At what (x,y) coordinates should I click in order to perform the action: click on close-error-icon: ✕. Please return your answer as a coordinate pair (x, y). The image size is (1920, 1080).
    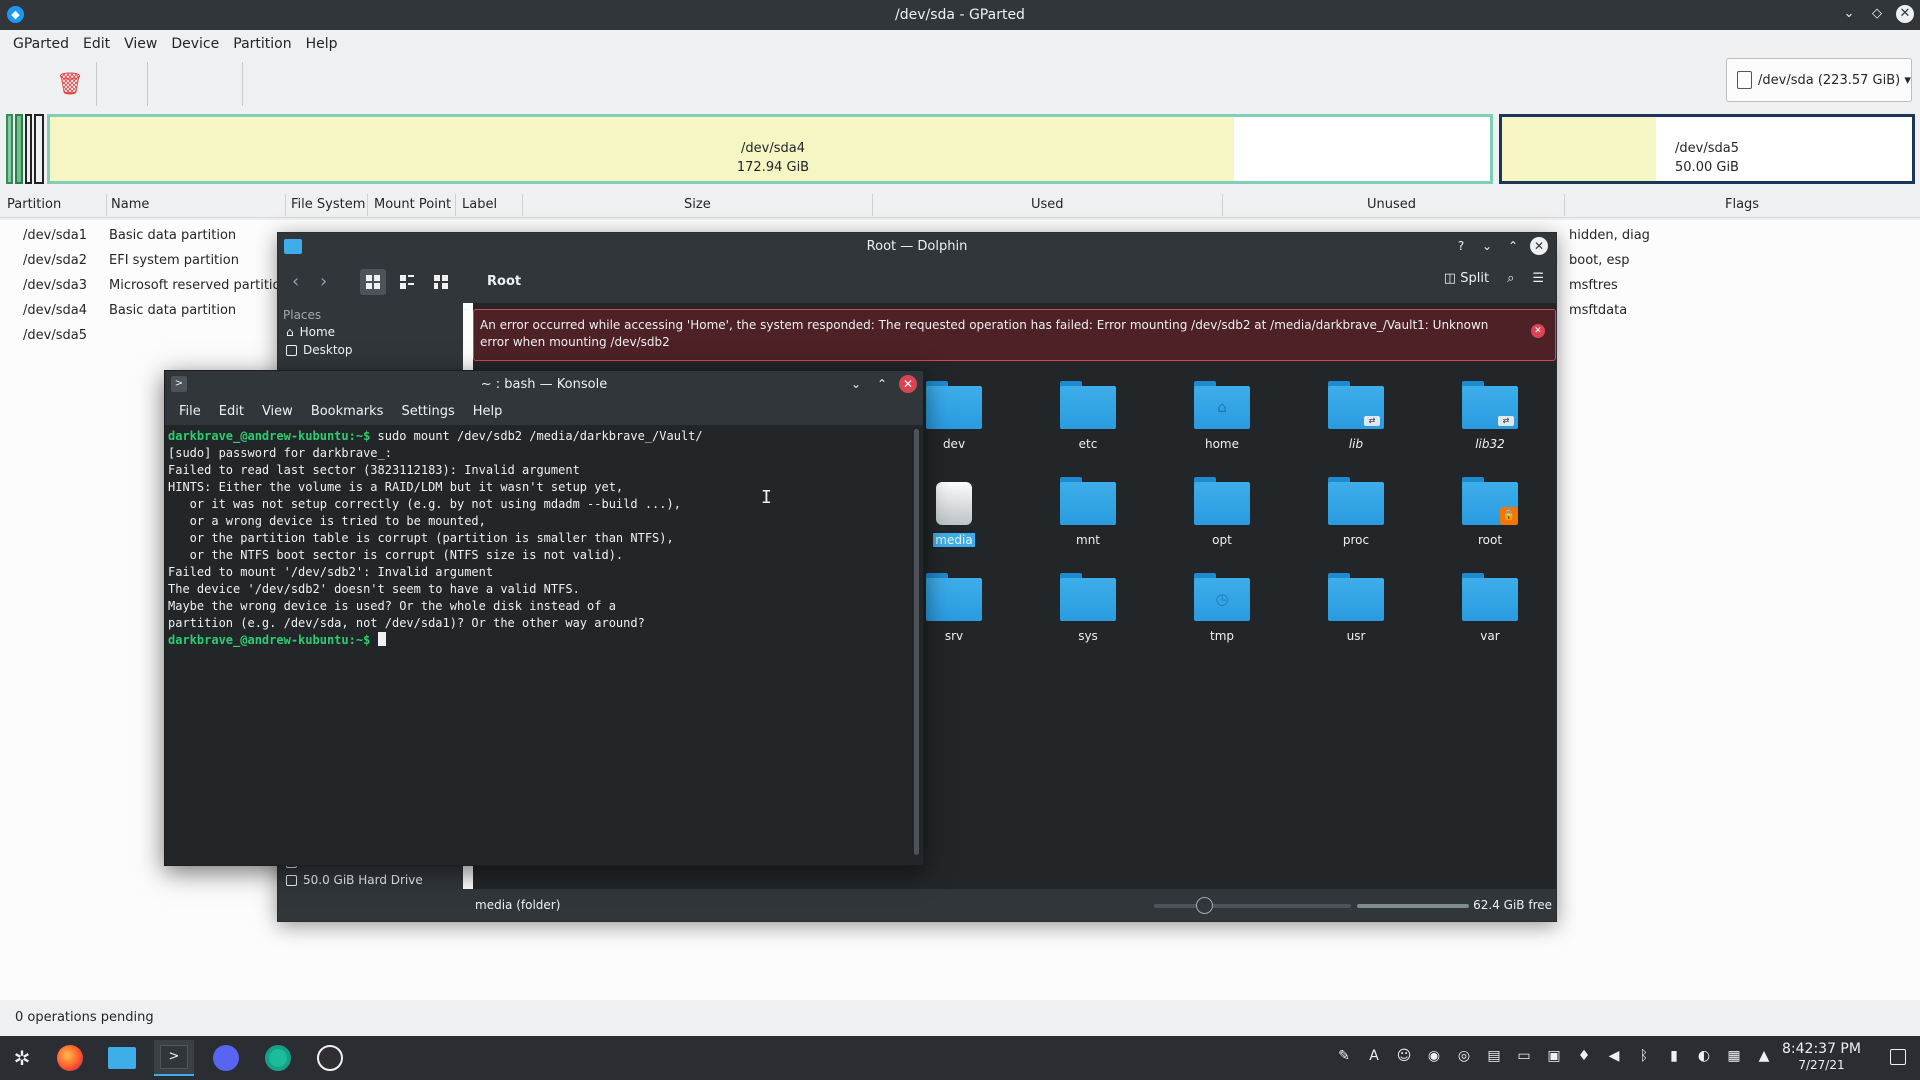
    Looking at the image, I should click on (1538, 331).